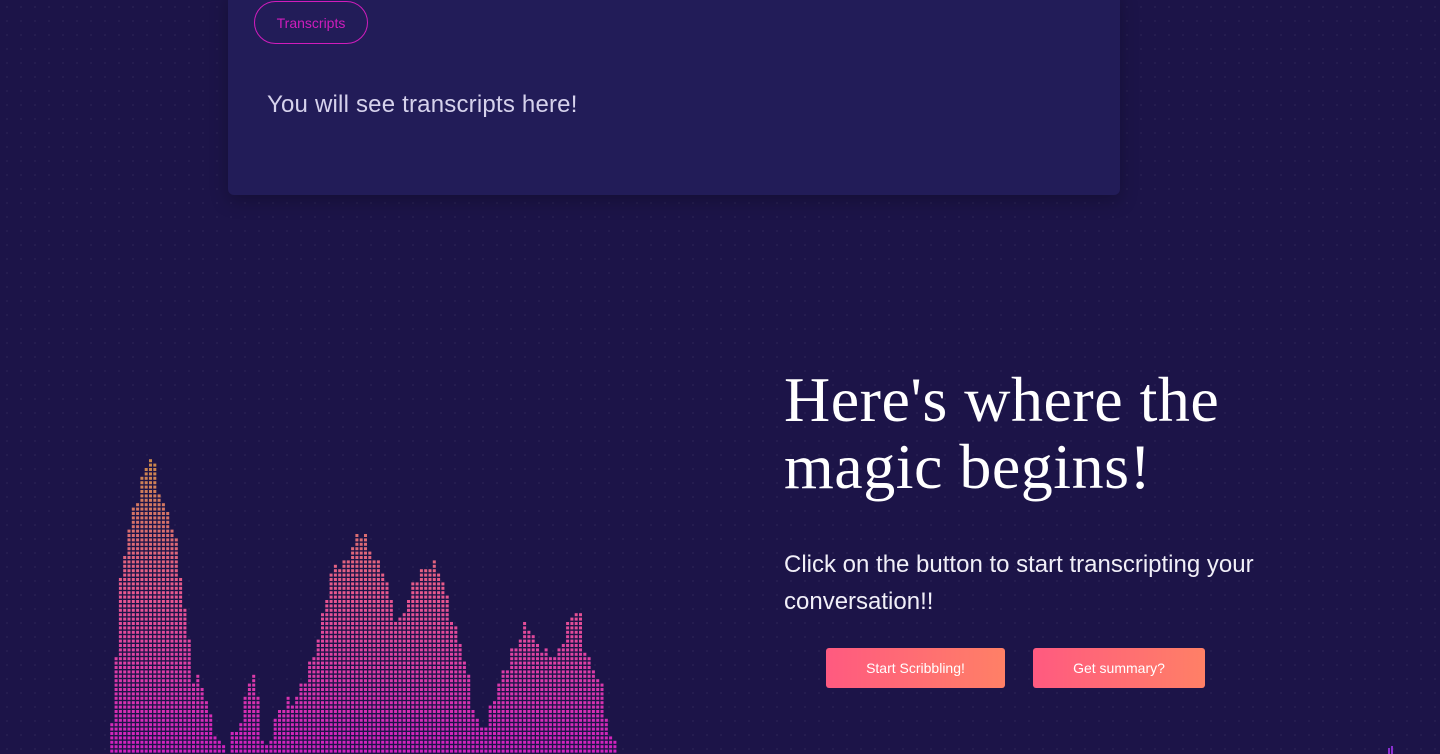 The height and width of the screenshot is (754, 1440). Describe the element at coordinates (915, 668) in the screenshot. I see `start-scribbling-button: Start Scribbling!` at that location.